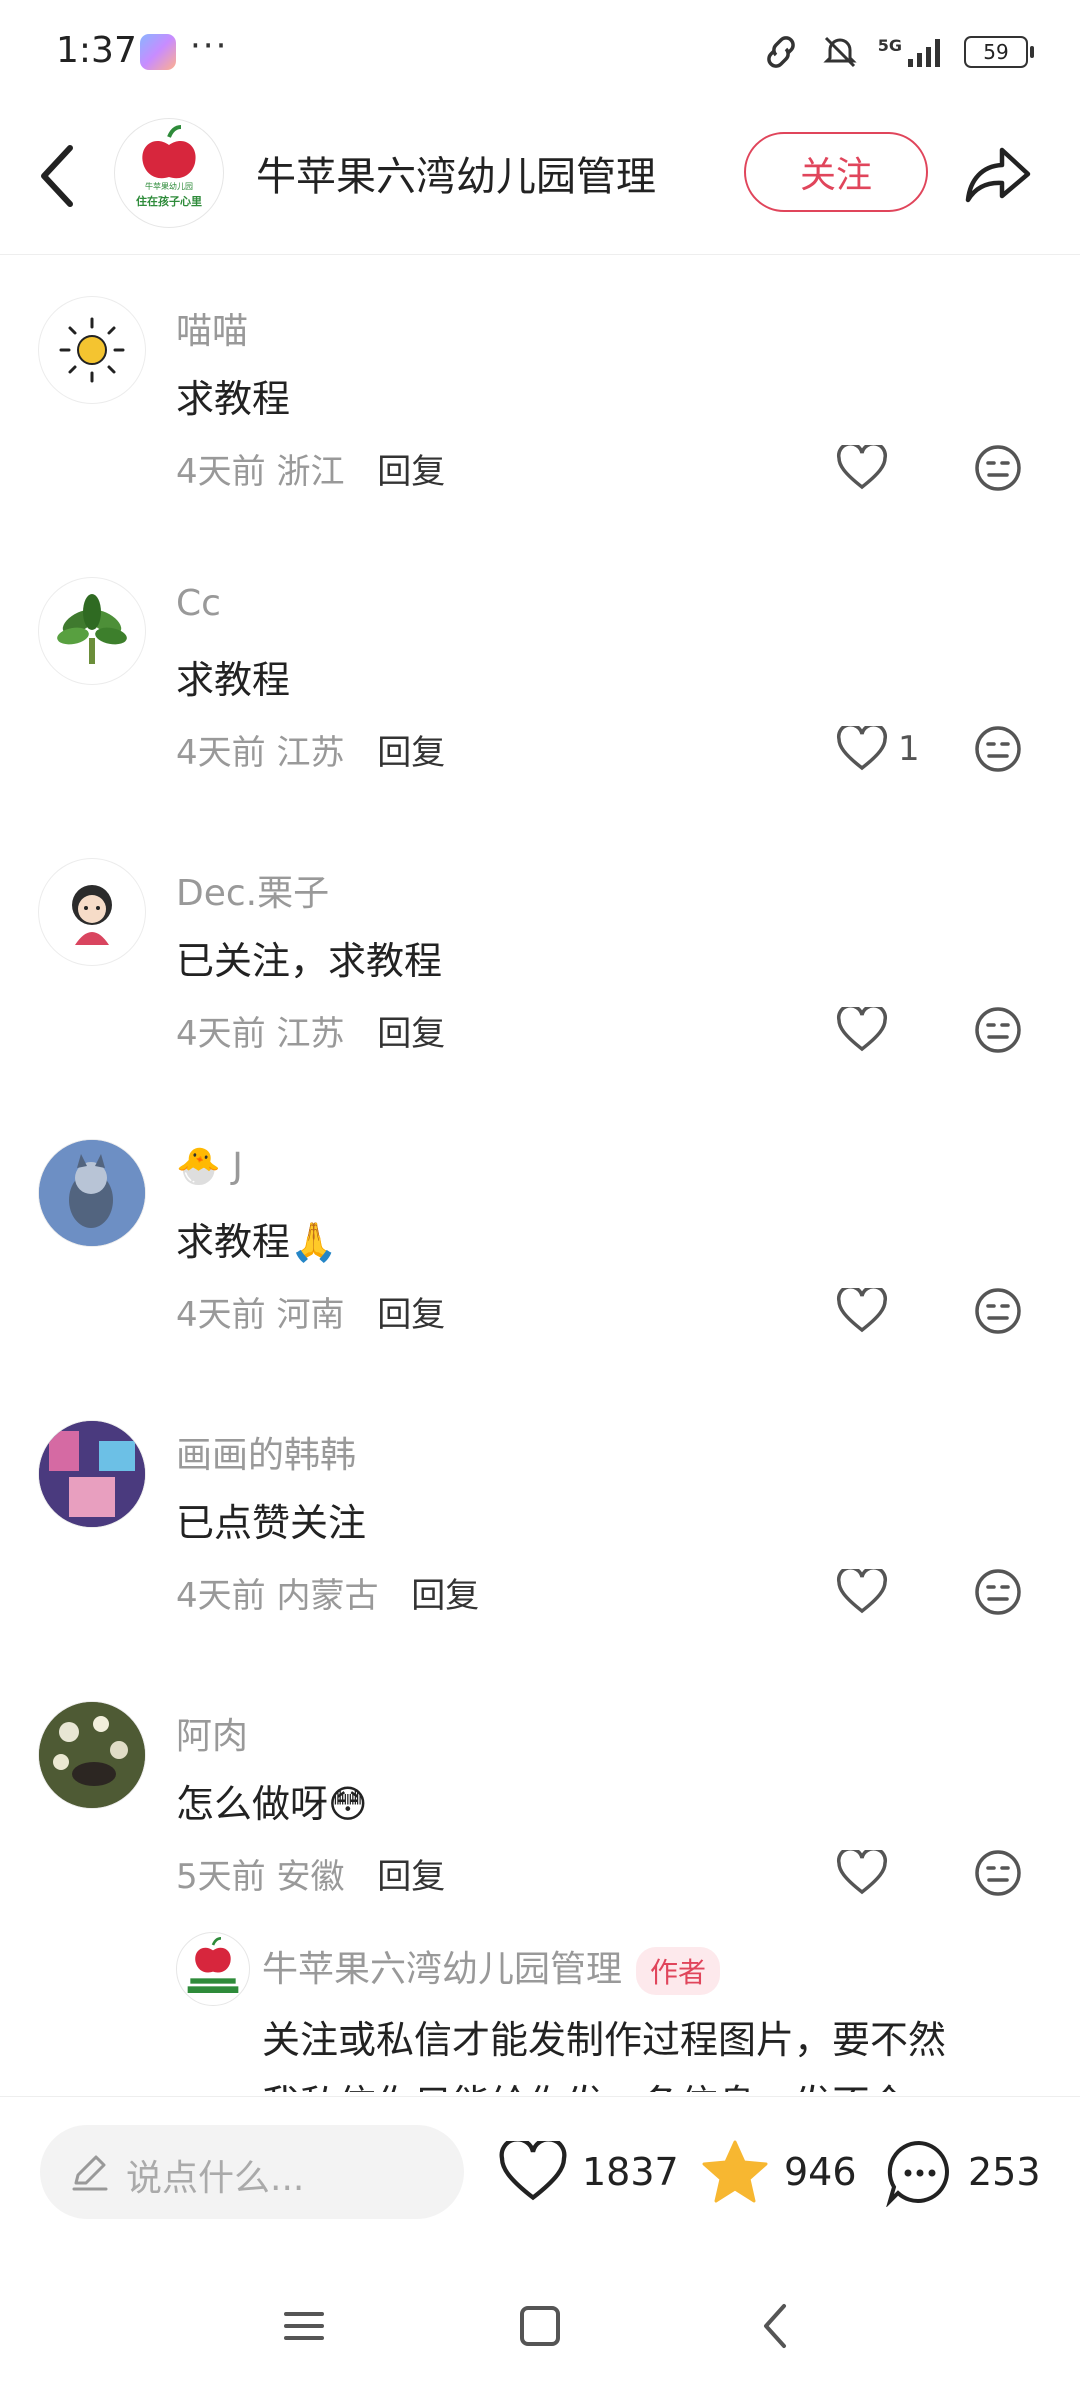 The width and height of the screenshot is (1080, 2401). I want to click on comment-item: 🐣 J 求教程🙏 4天前 河南 回复, so click(540, 1274).